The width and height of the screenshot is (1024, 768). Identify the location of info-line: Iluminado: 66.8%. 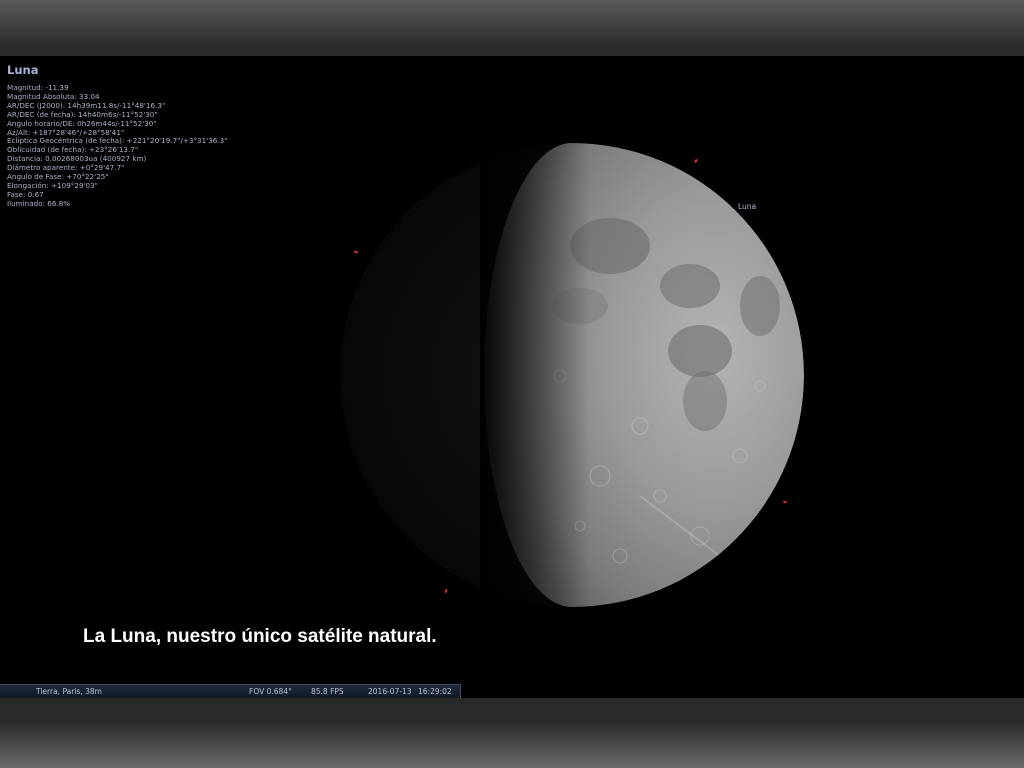
(39, 203).